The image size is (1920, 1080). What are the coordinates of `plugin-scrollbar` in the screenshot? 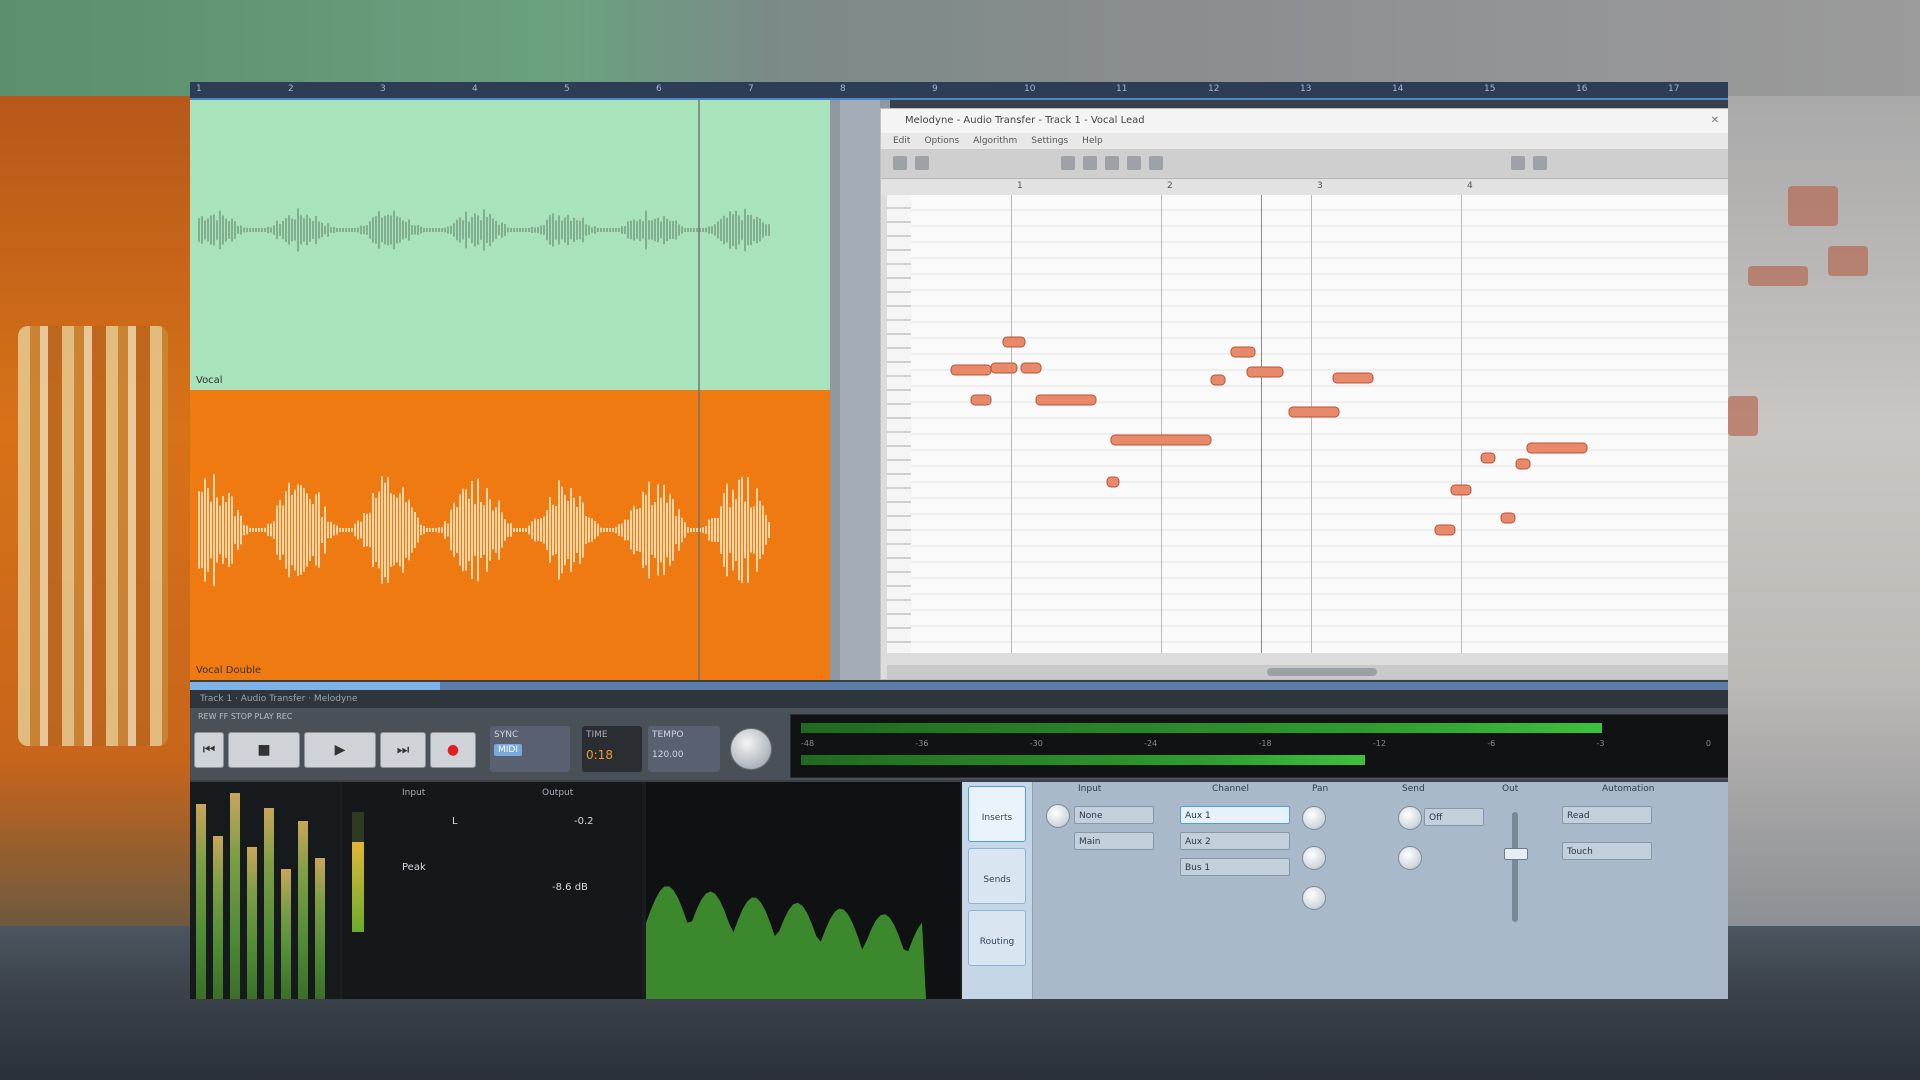 It's located at (1307, 672).